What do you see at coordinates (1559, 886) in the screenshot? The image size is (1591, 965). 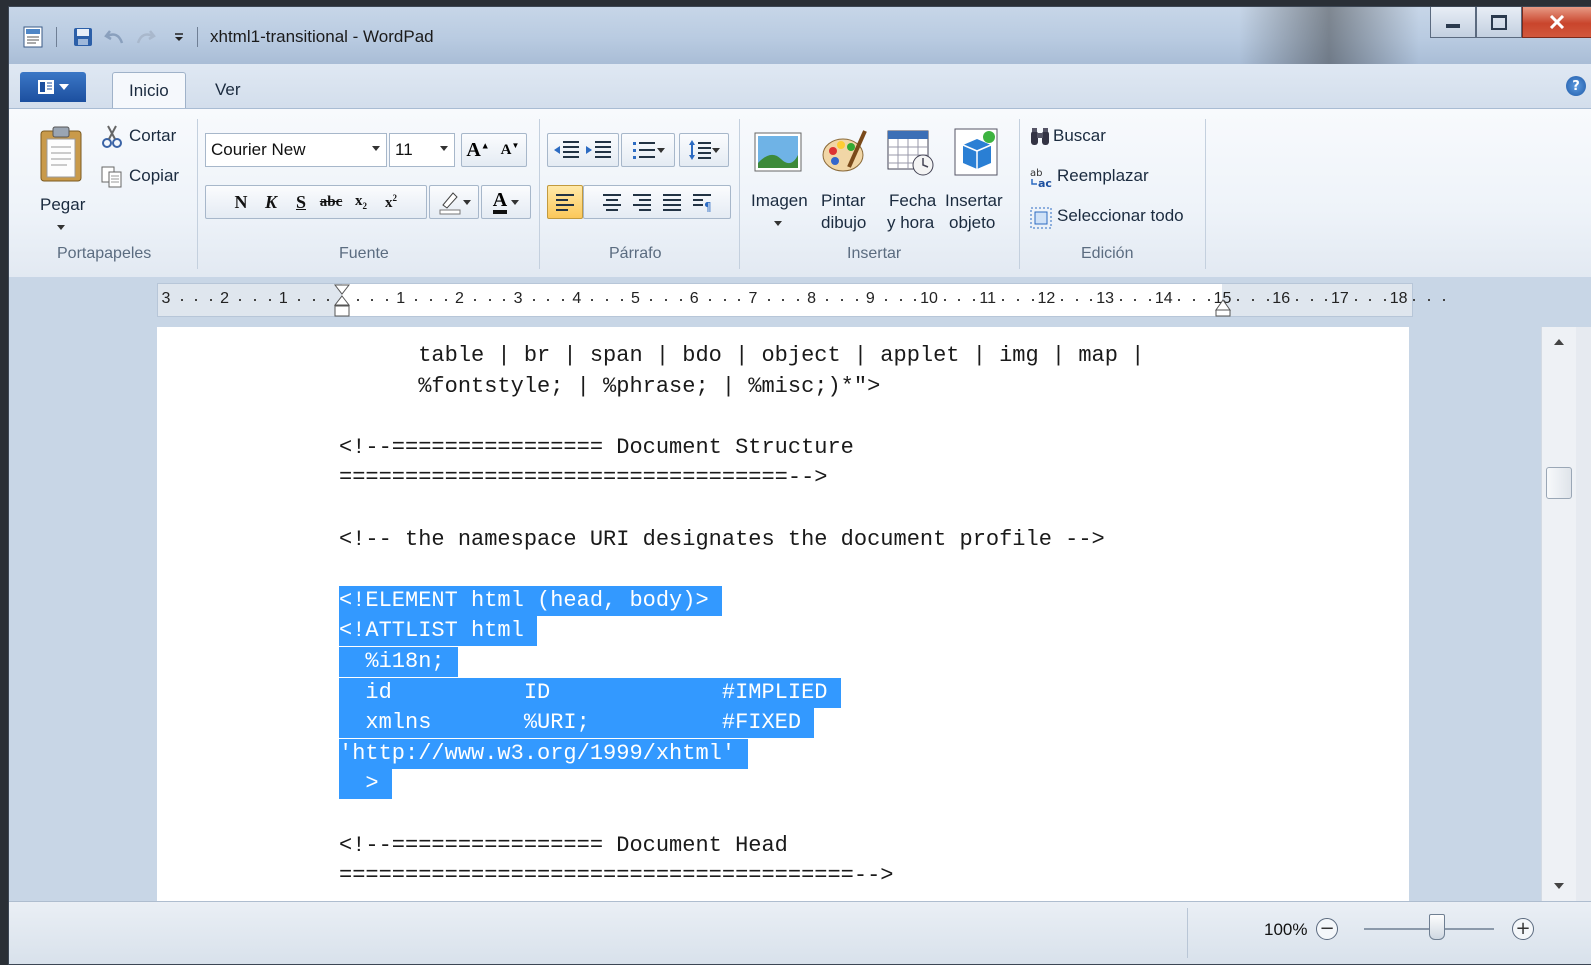 I see `scroll-down-icon` at bounding box center [1559, 886].